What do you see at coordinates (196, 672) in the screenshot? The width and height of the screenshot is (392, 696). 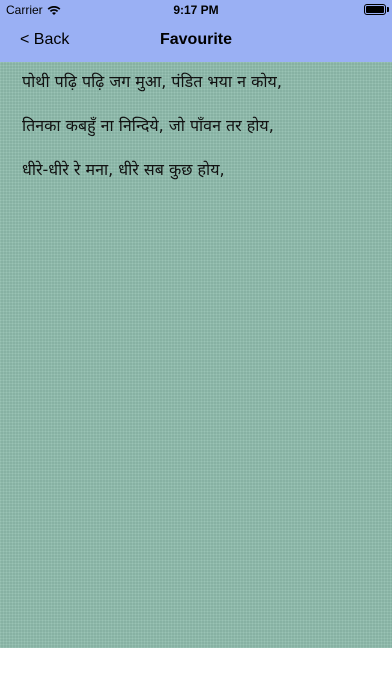 I see `bottom-blank-area` at bounding box center [196, 672].